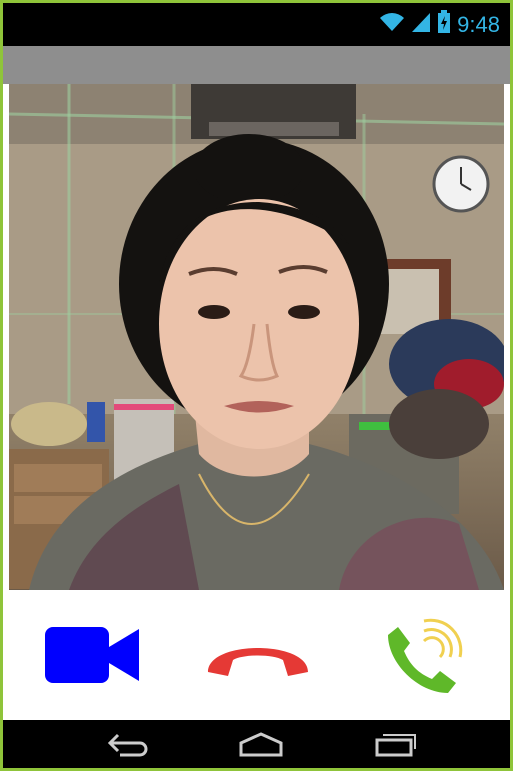  I want to click on home-button, so click(261, 744).